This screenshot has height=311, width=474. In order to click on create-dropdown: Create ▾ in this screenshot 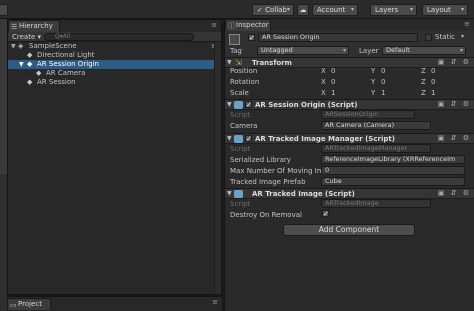, I will do `click(26, 37)`.